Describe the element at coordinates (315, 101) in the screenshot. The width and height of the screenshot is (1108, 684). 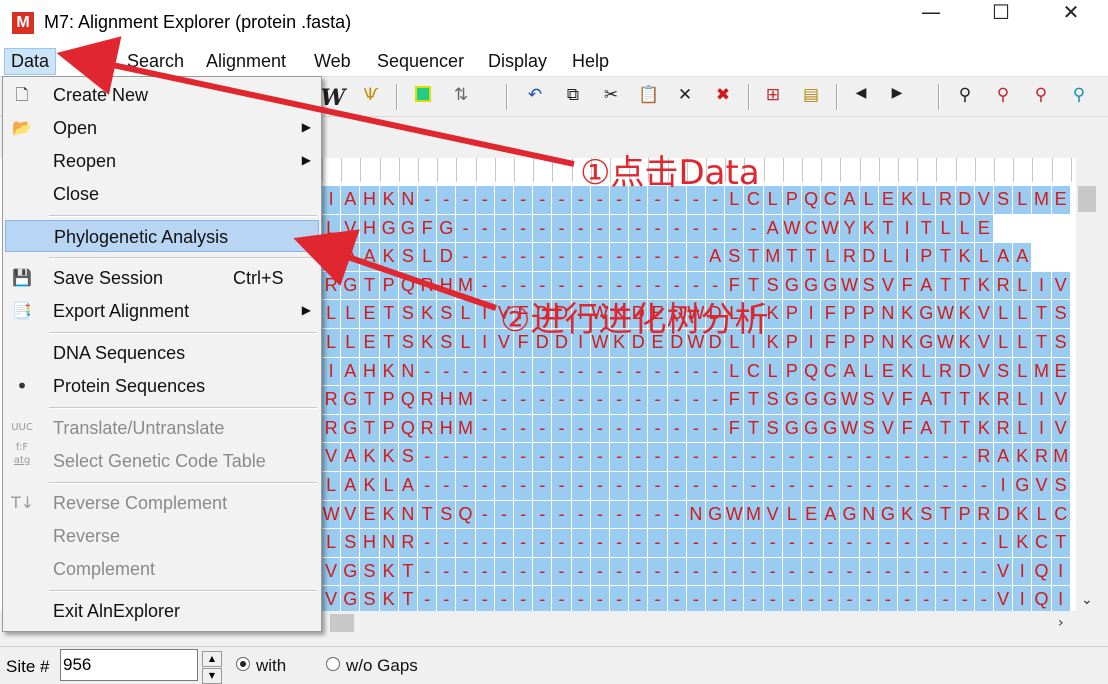
I see `arrow-to-data-menu` at that location.